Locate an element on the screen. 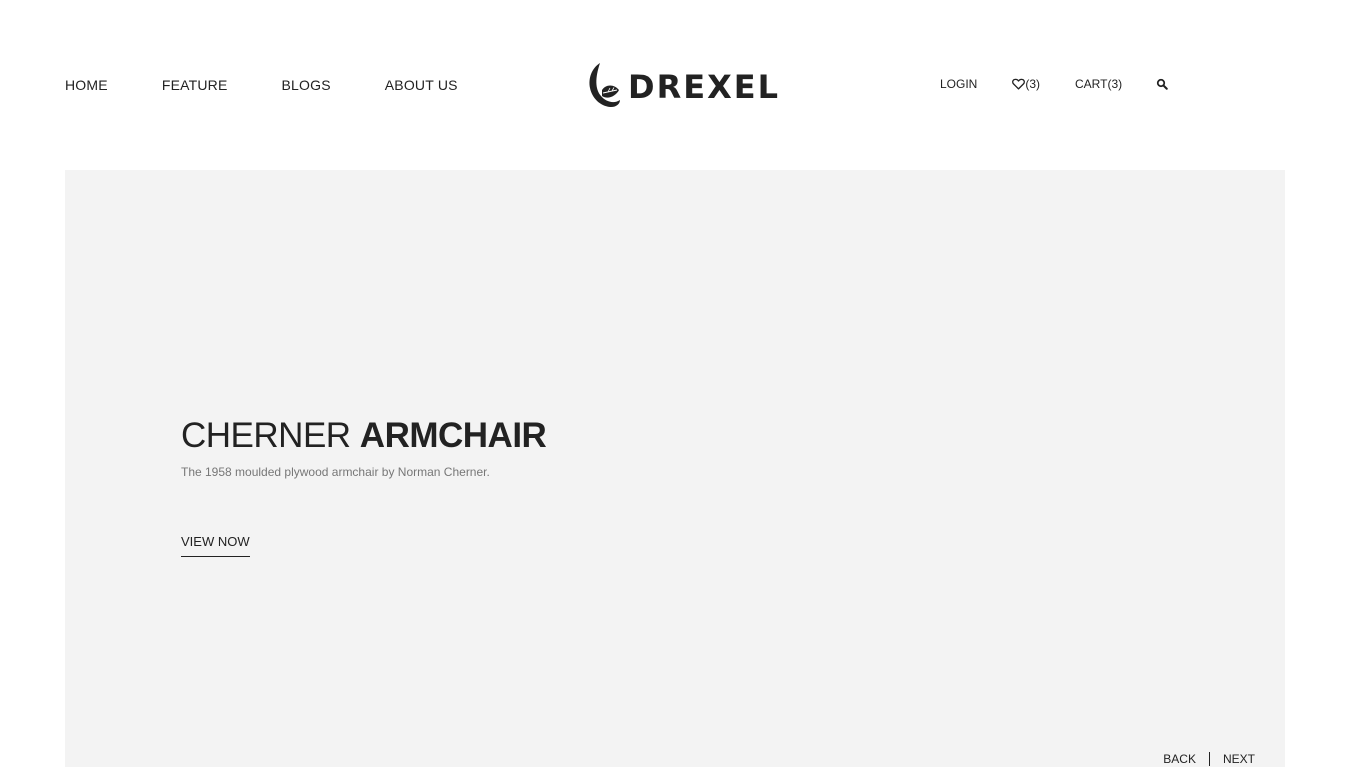 This screenshot has height=767, width=1349. nav-blogs-link: BLOGS is located at coordinates (306, 85).